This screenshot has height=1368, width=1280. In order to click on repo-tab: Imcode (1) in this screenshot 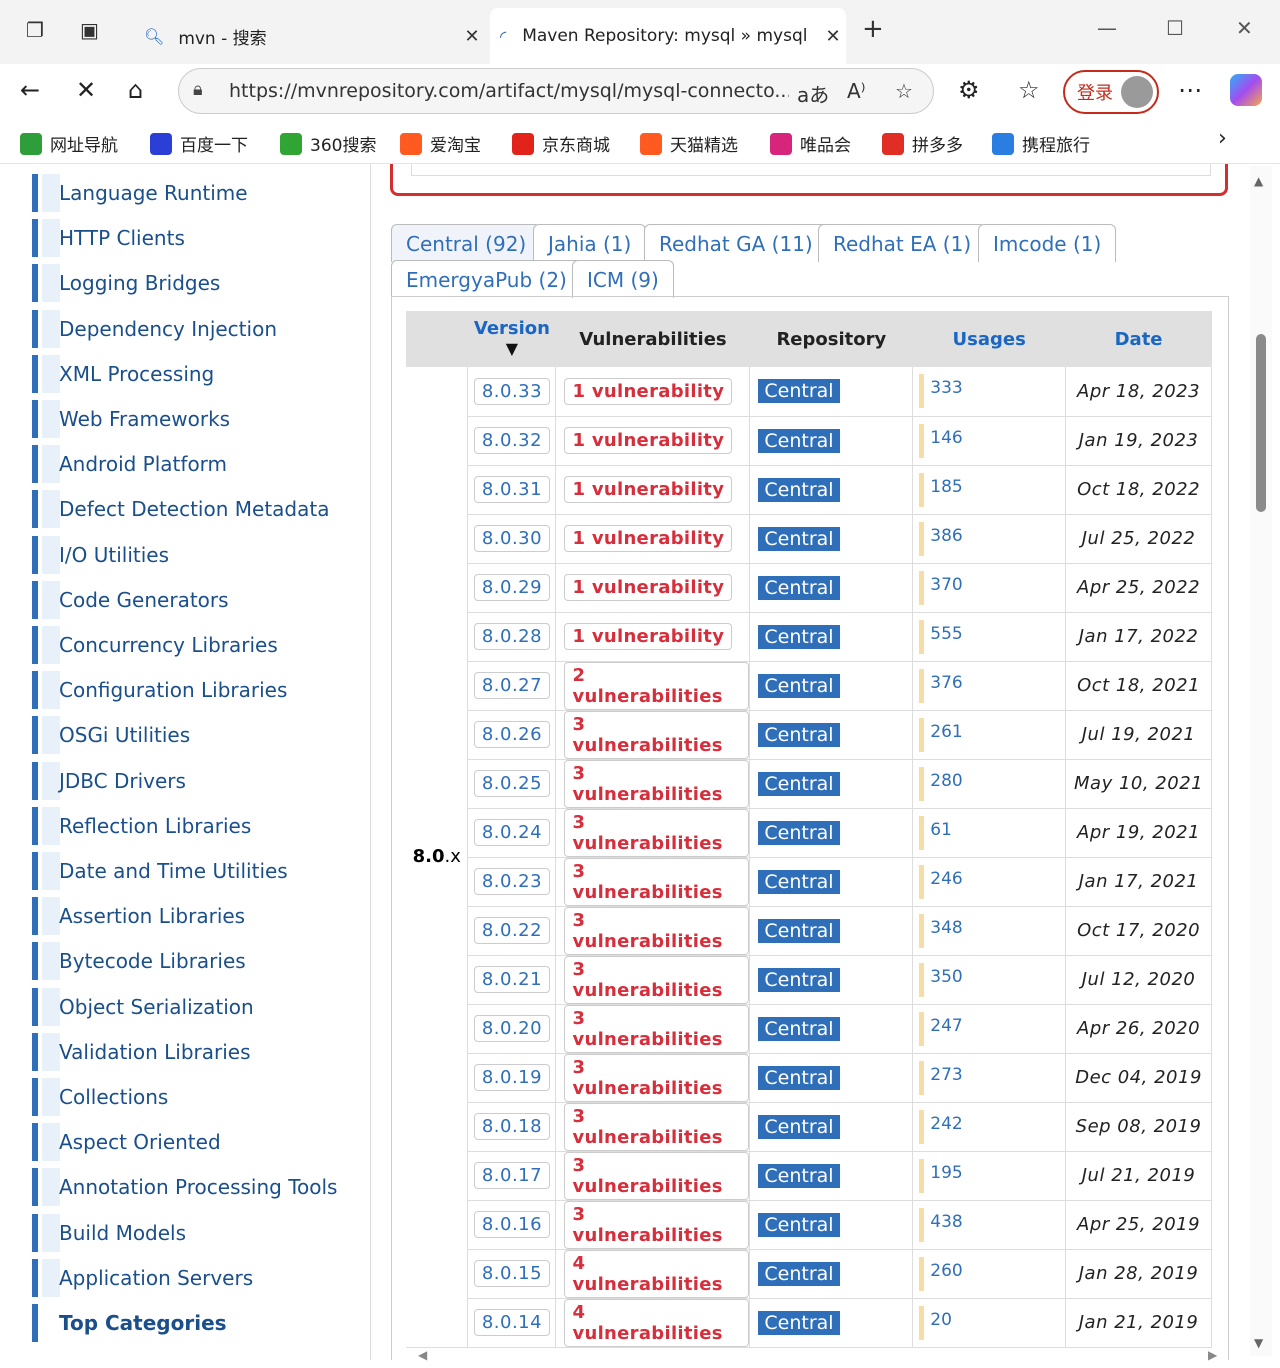, I will do `click(1047, 243)`.